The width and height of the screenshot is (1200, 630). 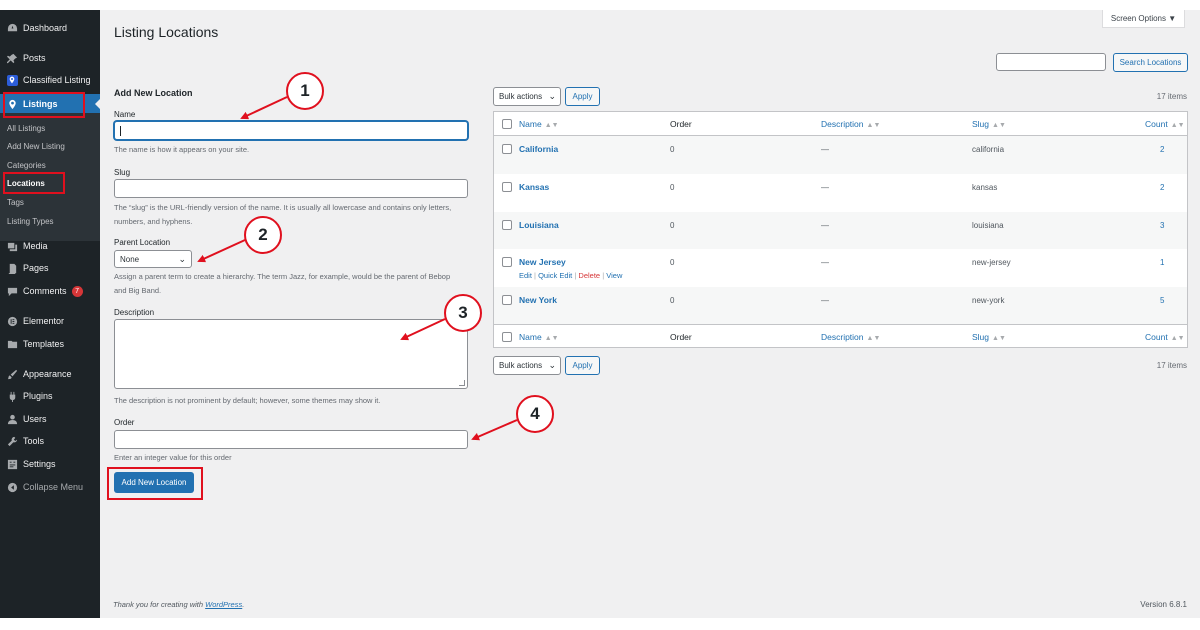 I want to click on row-slug: kansas, so click(x=985, y=187).